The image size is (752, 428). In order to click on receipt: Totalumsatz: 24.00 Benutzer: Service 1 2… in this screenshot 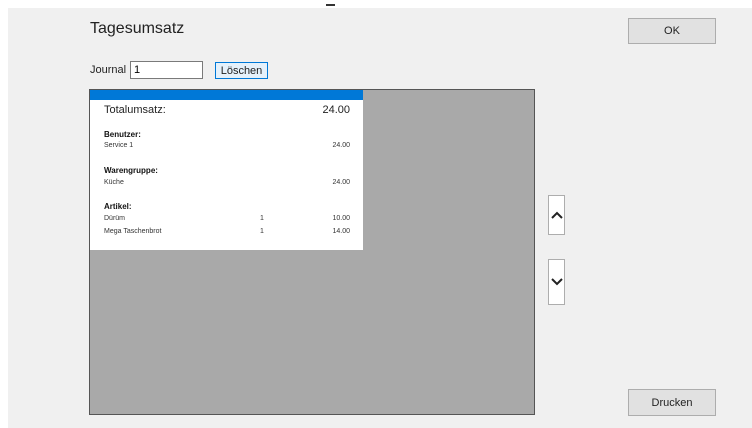, I will do `click(226, 170)`.